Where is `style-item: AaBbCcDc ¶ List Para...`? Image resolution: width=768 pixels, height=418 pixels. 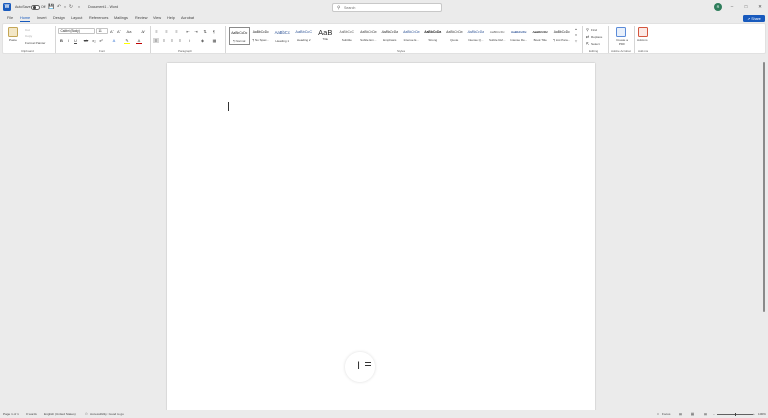
style-item: AaBbCcDc ¶ List Para... is located at coordinates (562, 36).